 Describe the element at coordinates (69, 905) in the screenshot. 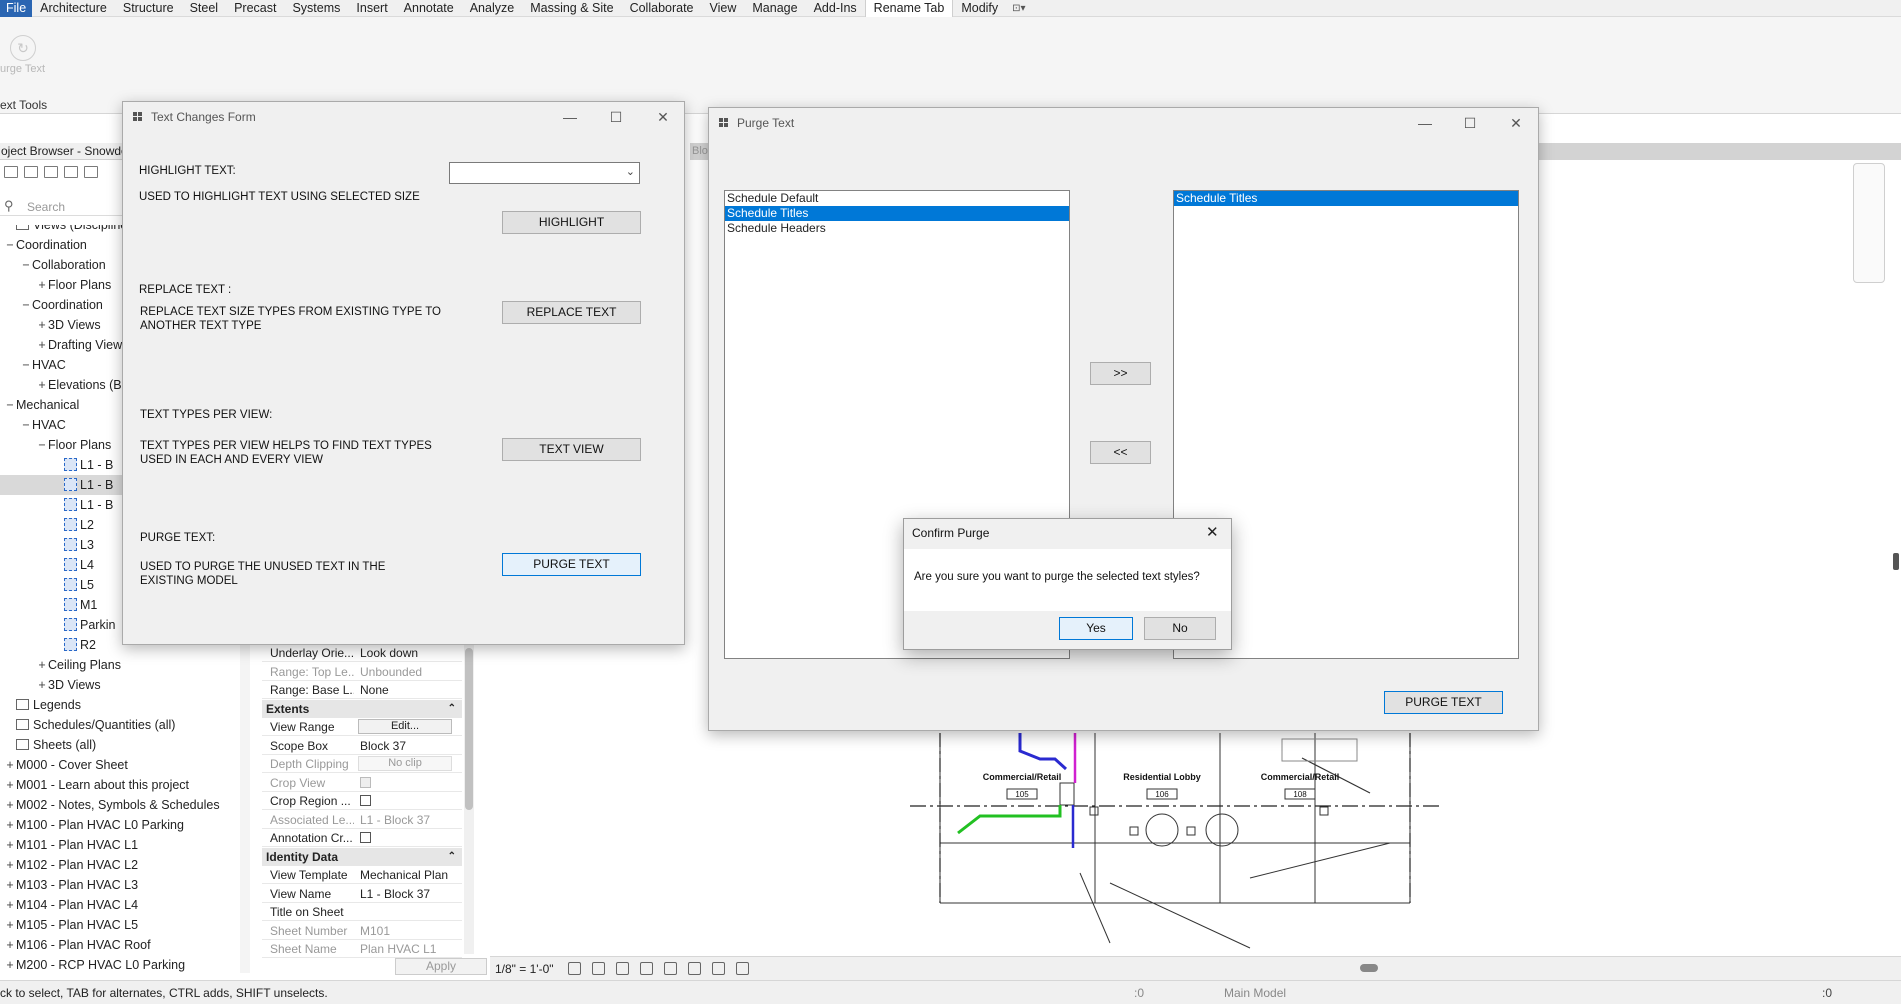

I see `tree-node: + M104 - Plan HVAC L4` at that location.